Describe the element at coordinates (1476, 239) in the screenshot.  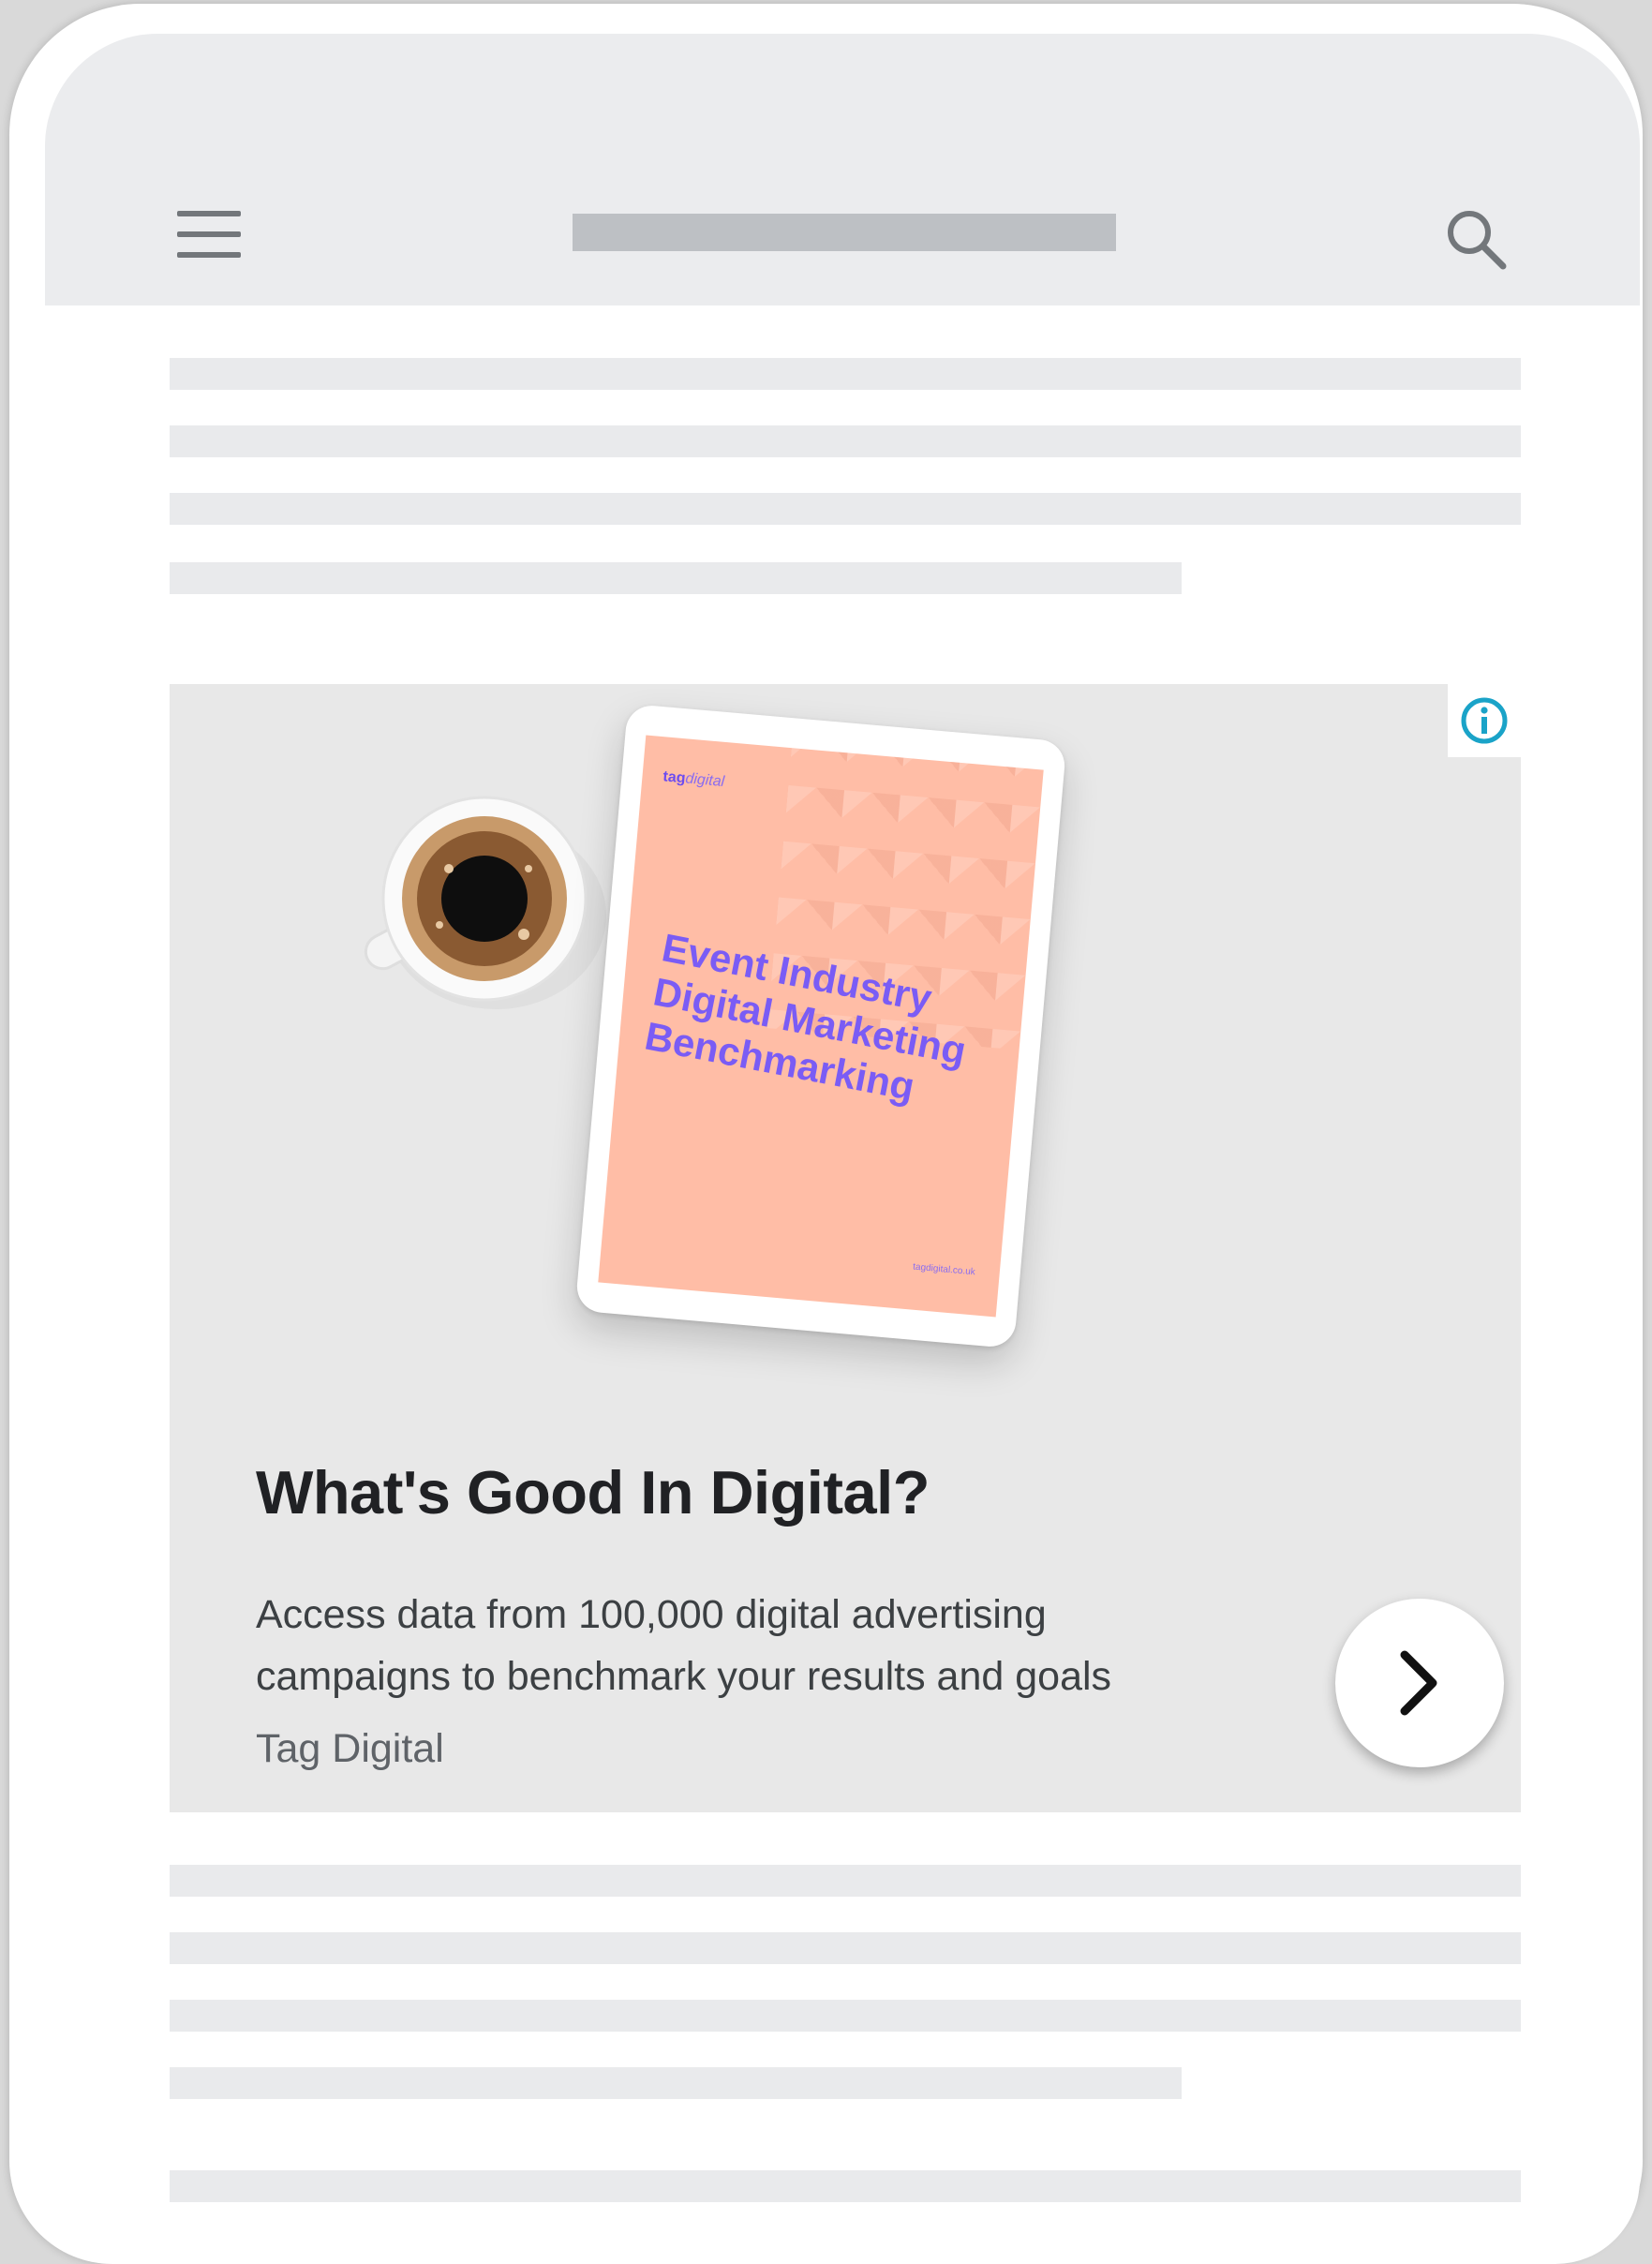
I see `search-icon` at that location.